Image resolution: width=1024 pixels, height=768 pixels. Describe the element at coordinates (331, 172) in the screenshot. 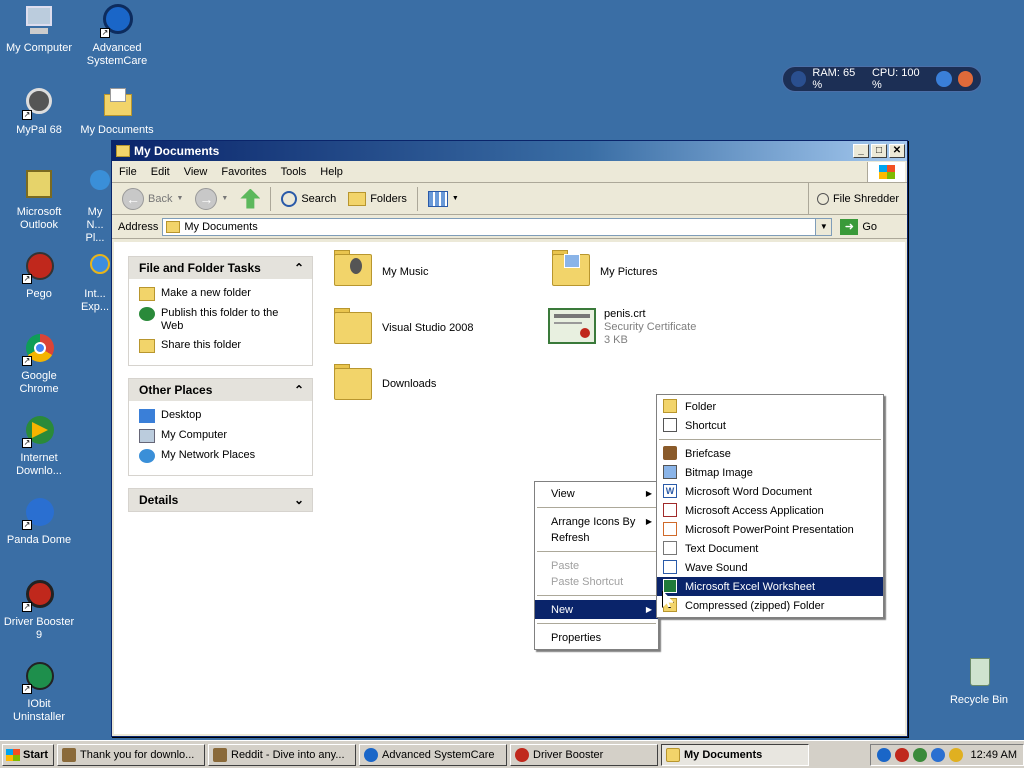

I see `menu-help: Help` at that location.